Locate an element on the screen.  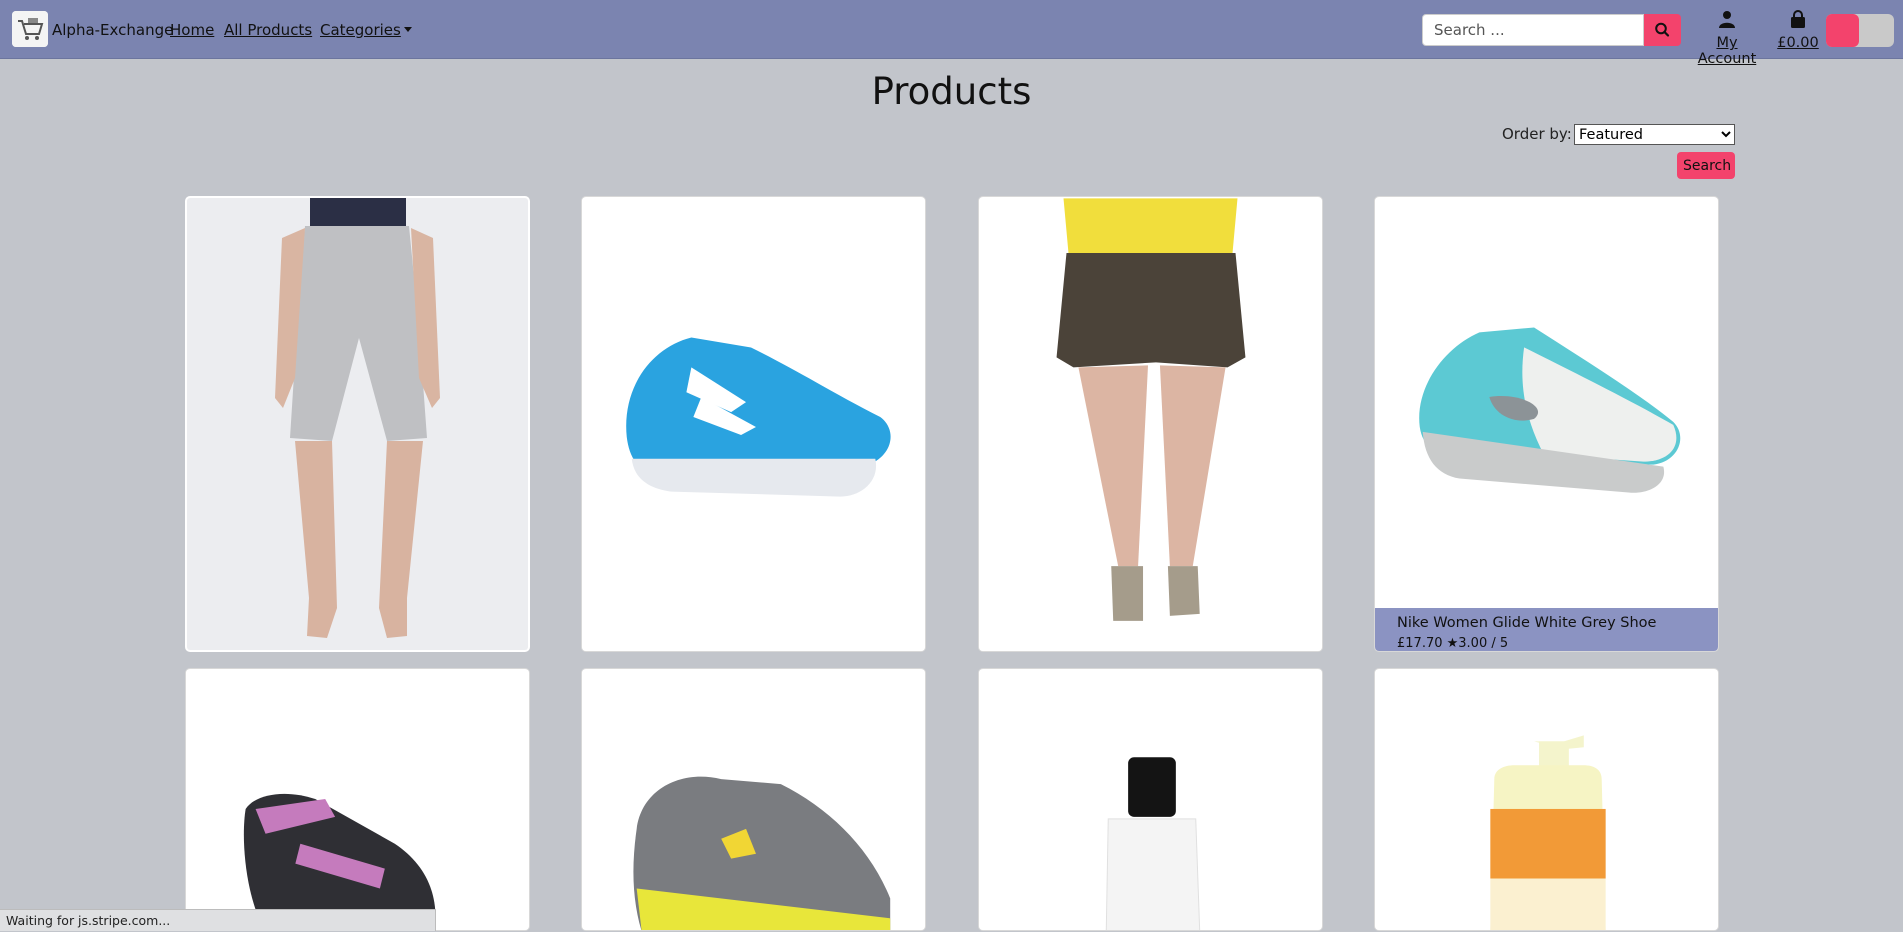
shopping-bag-icon is located at coordinates (1798, 19).